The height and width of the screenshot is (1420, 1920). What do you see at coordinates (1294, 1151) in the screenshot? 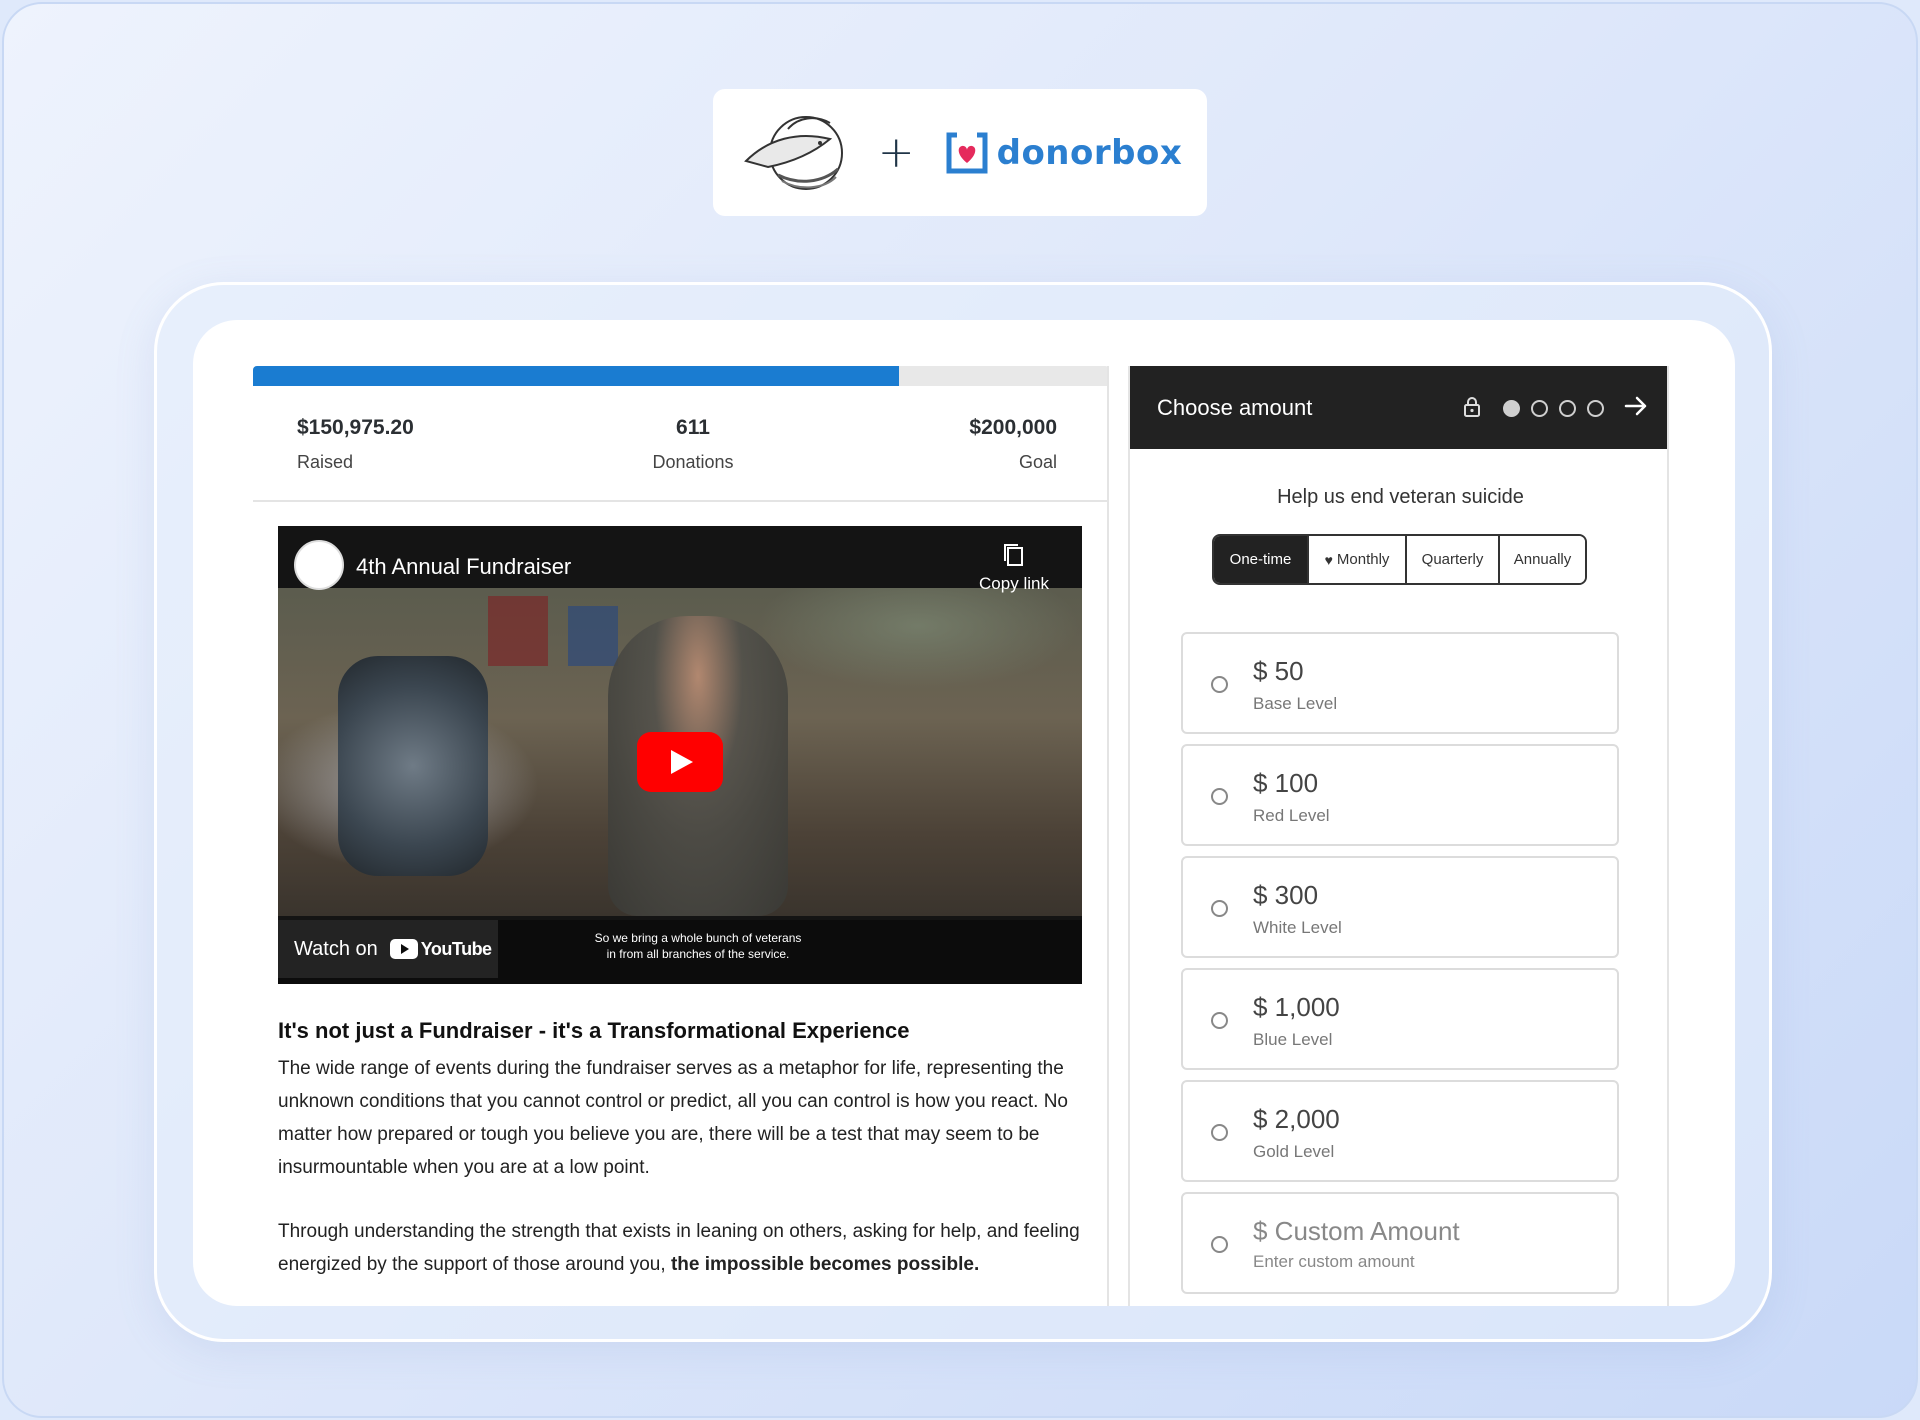
I see `amount-level: Gold Level` at bounding box center [1294, 1151].